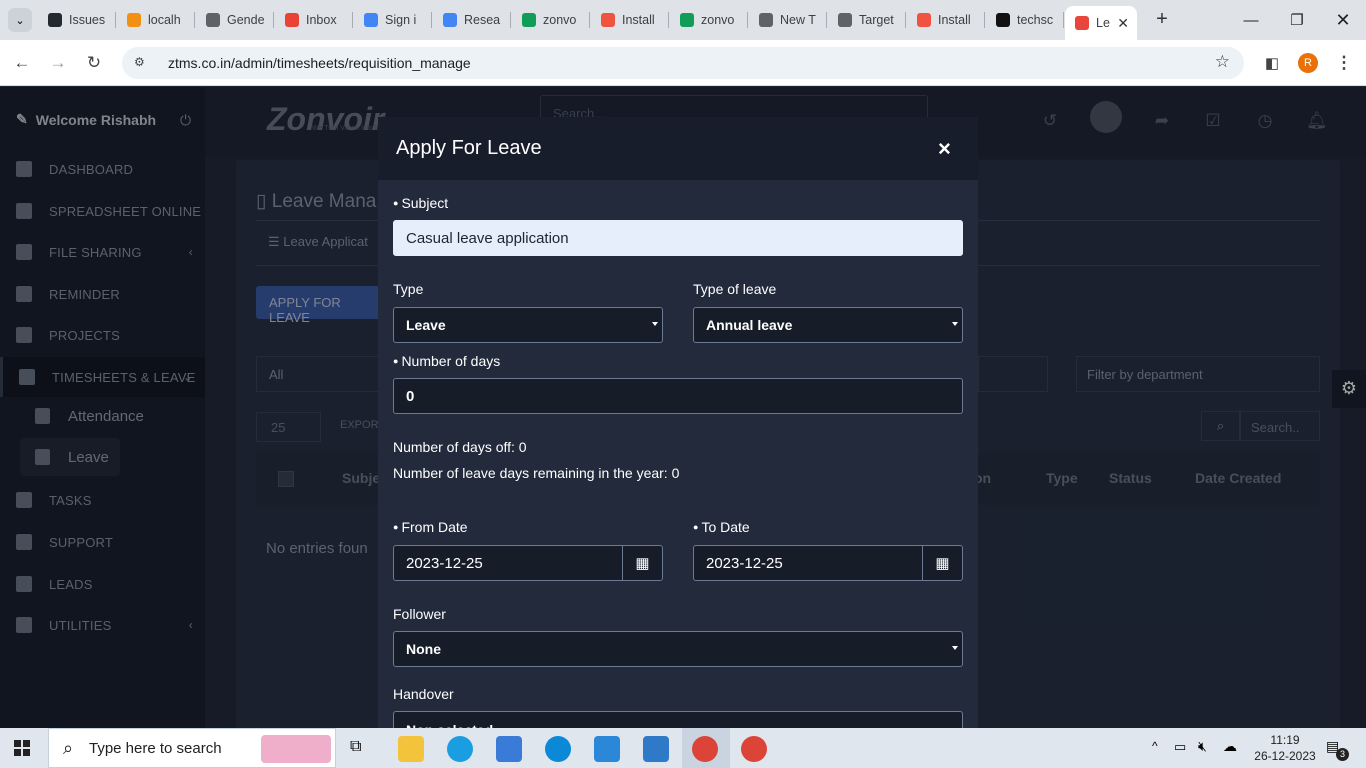  I want to click on from-date-input: 2023-12-25 ▦, so click(528, 563).